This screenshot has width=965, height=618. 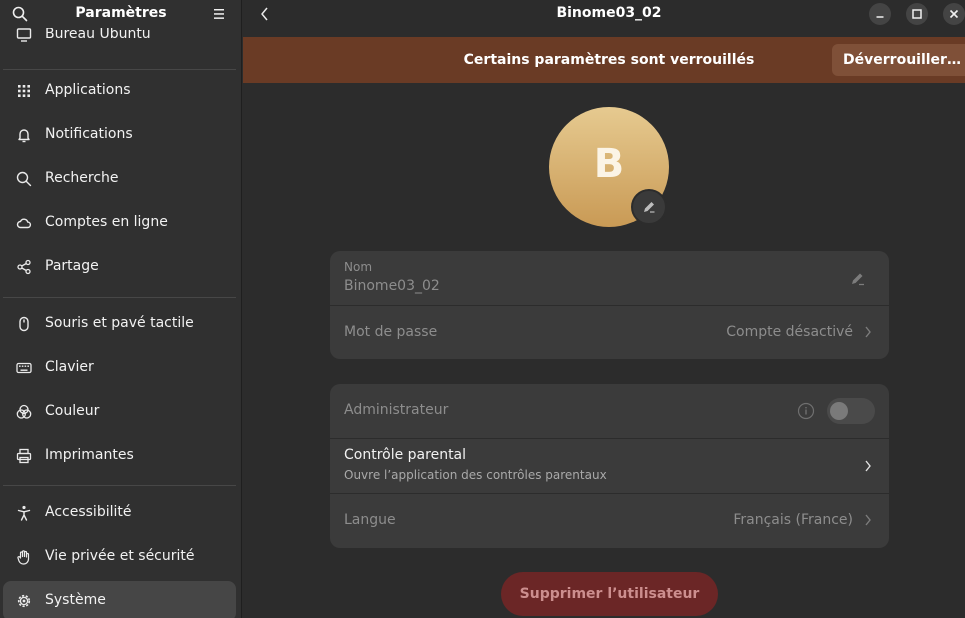 What do you see at coordinates (609, 278) in the screenshot?
I see `name-row: Nom Binome03_02` at bounding box center [609, 278].